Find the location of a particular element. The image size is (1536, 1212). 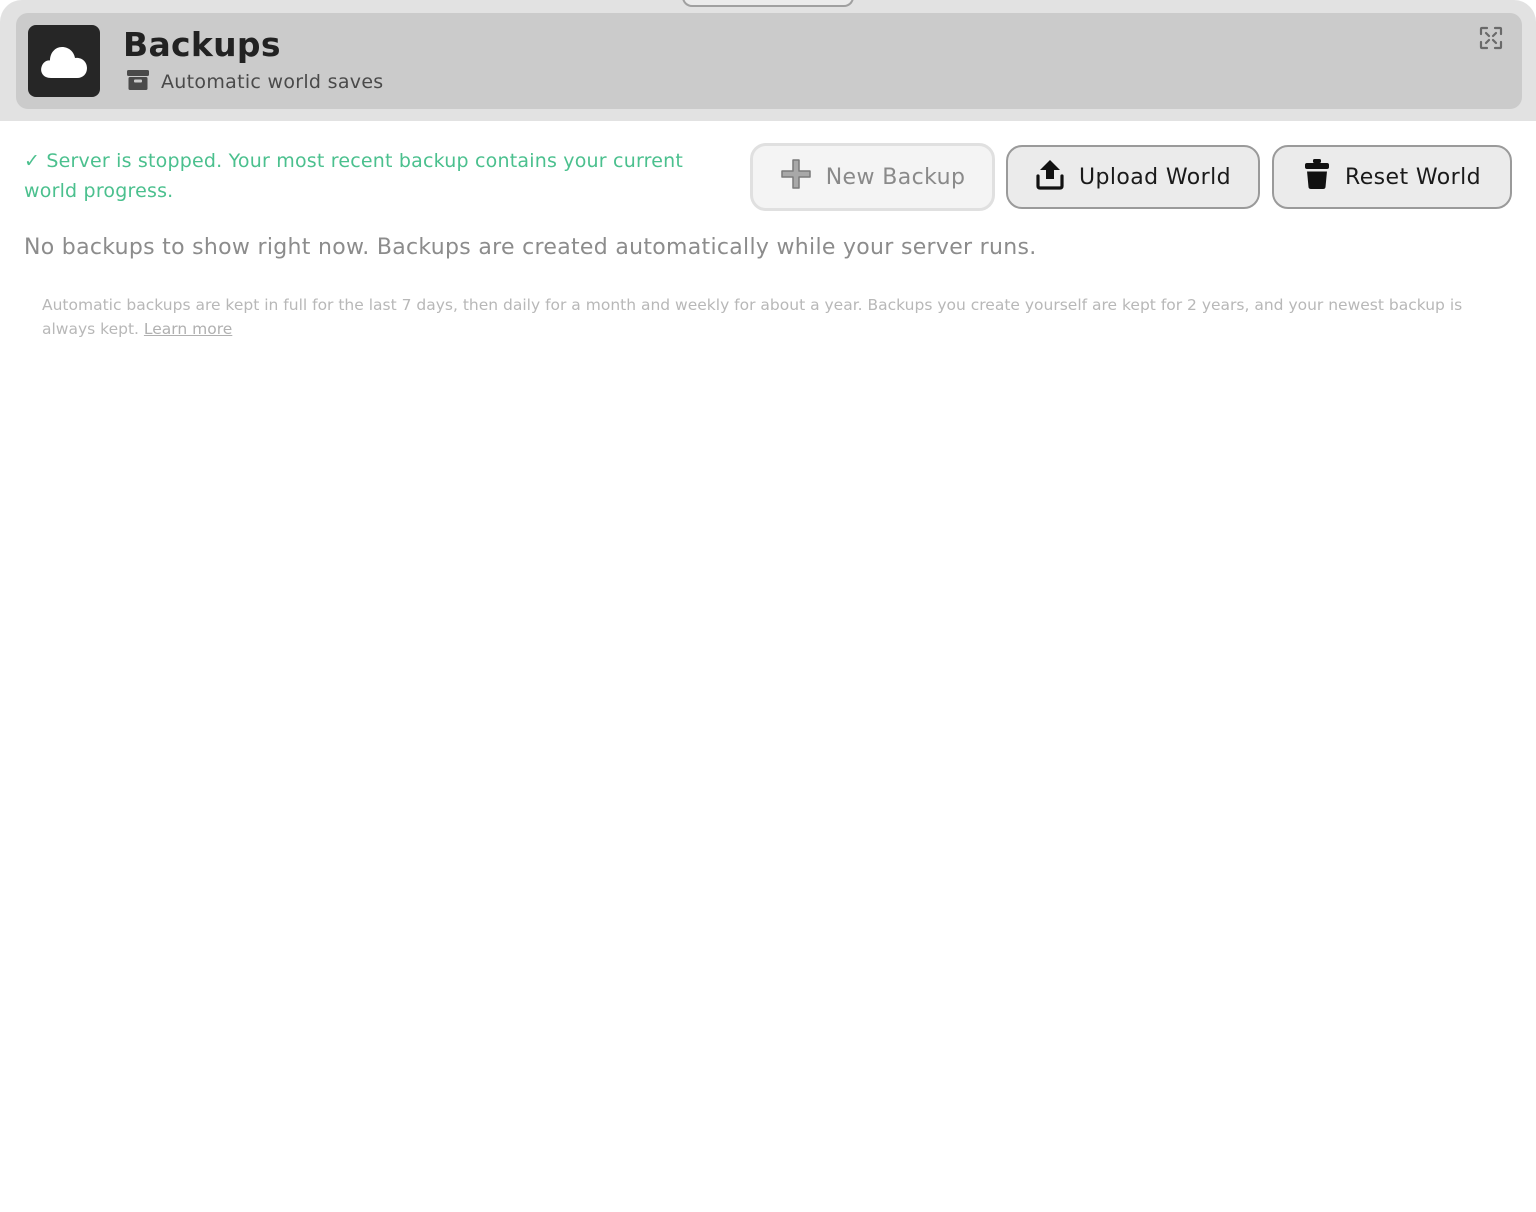

reset-world-label: Reset World is located at coordinates (1413, 177).